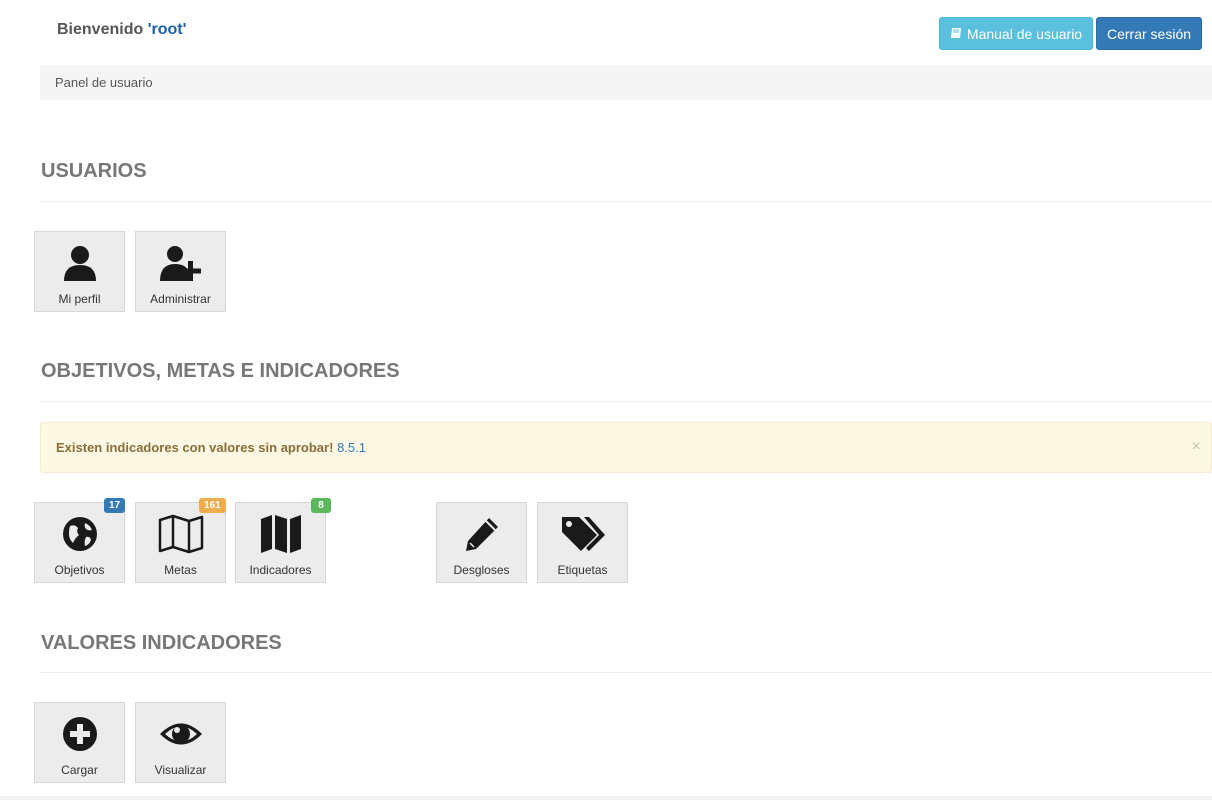  What do you see at coordinates (180, 299) in the screenshot?
I see `tile-label: Administrar` at bounding box center [180, 299].